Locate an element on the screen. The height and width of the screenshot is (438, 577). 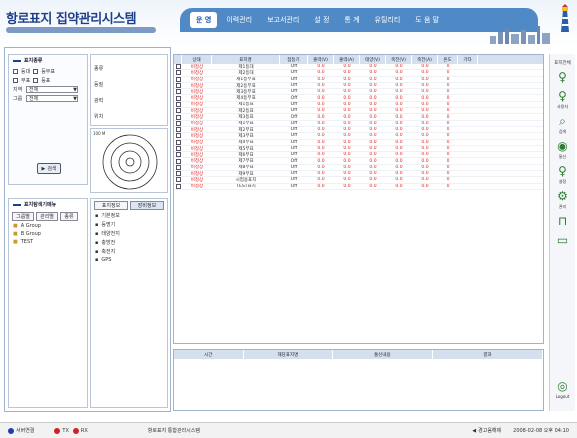
column-header: 태양(V) is located at coordinates (373, 59).